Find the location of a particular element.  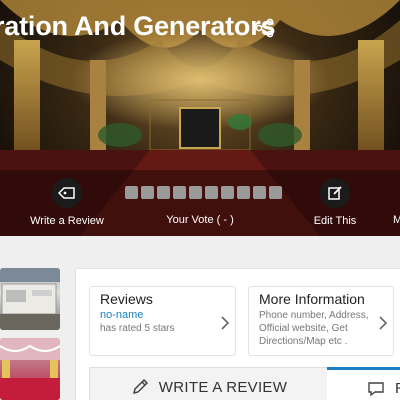

page-title: ration And Generators is located at coordinates (138, 26).